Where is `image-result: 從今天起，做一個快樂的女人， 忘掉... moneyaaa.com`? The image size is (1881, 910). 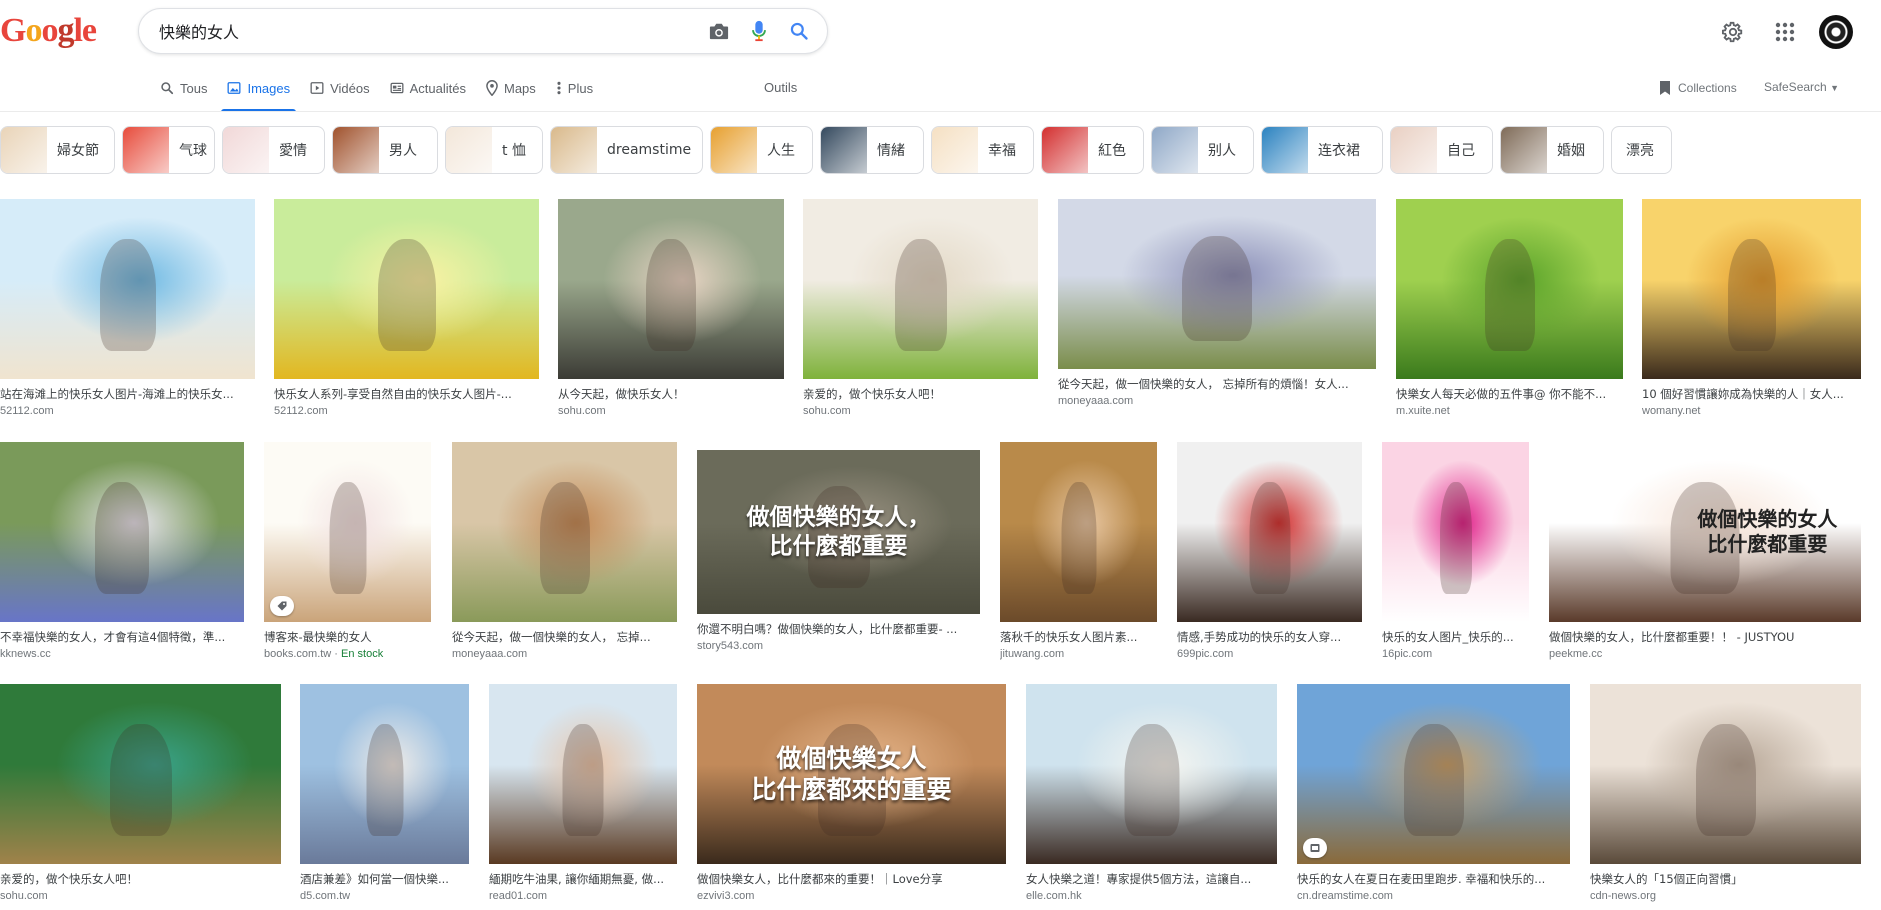 image-result: 從今天起，做一個快樂的女人， 忘掉... moneyaaa.com is located at coordinates (564, 552).